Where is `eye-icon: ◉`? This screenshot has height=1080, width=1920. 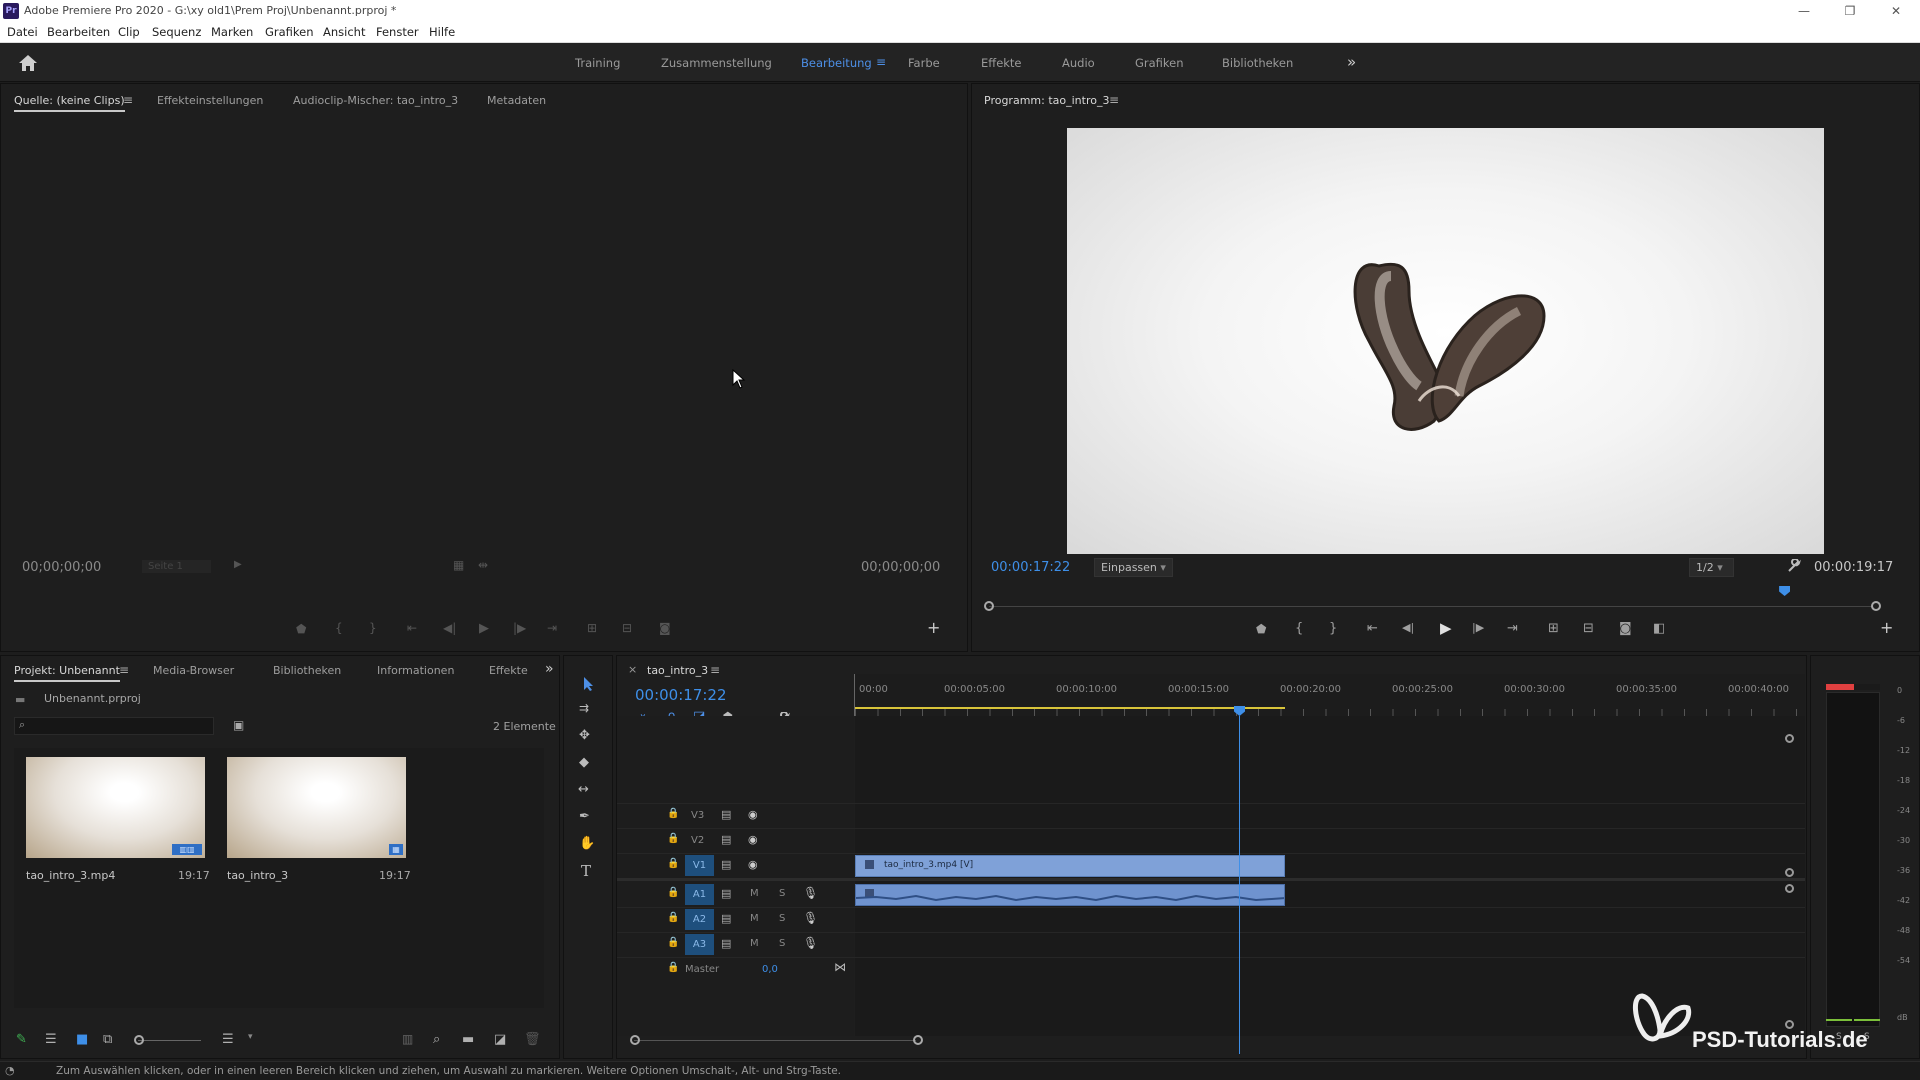
eye-icon: ◉ is located at coordinates (753, 864).